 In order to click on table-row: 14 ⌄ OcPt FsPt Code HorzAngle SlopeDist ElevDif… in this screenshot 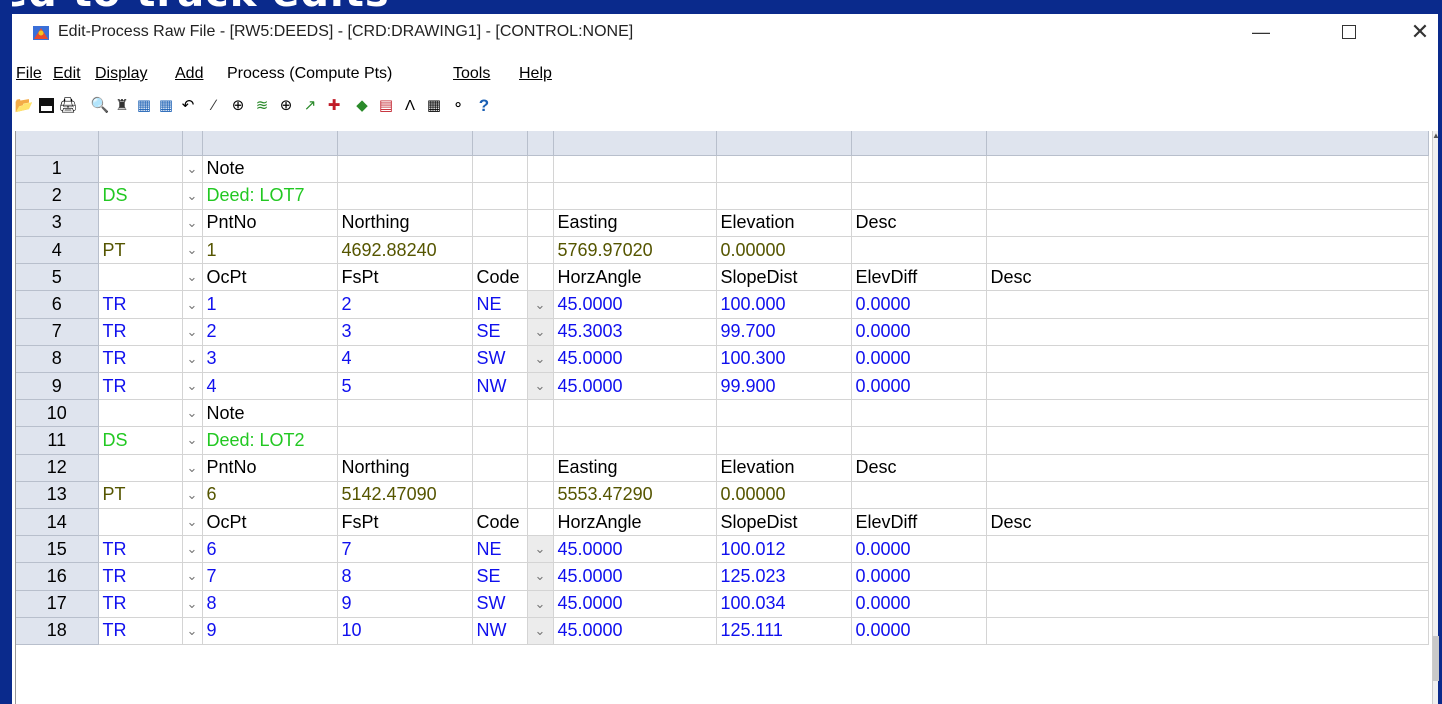, I will do `click(722, 522)`.